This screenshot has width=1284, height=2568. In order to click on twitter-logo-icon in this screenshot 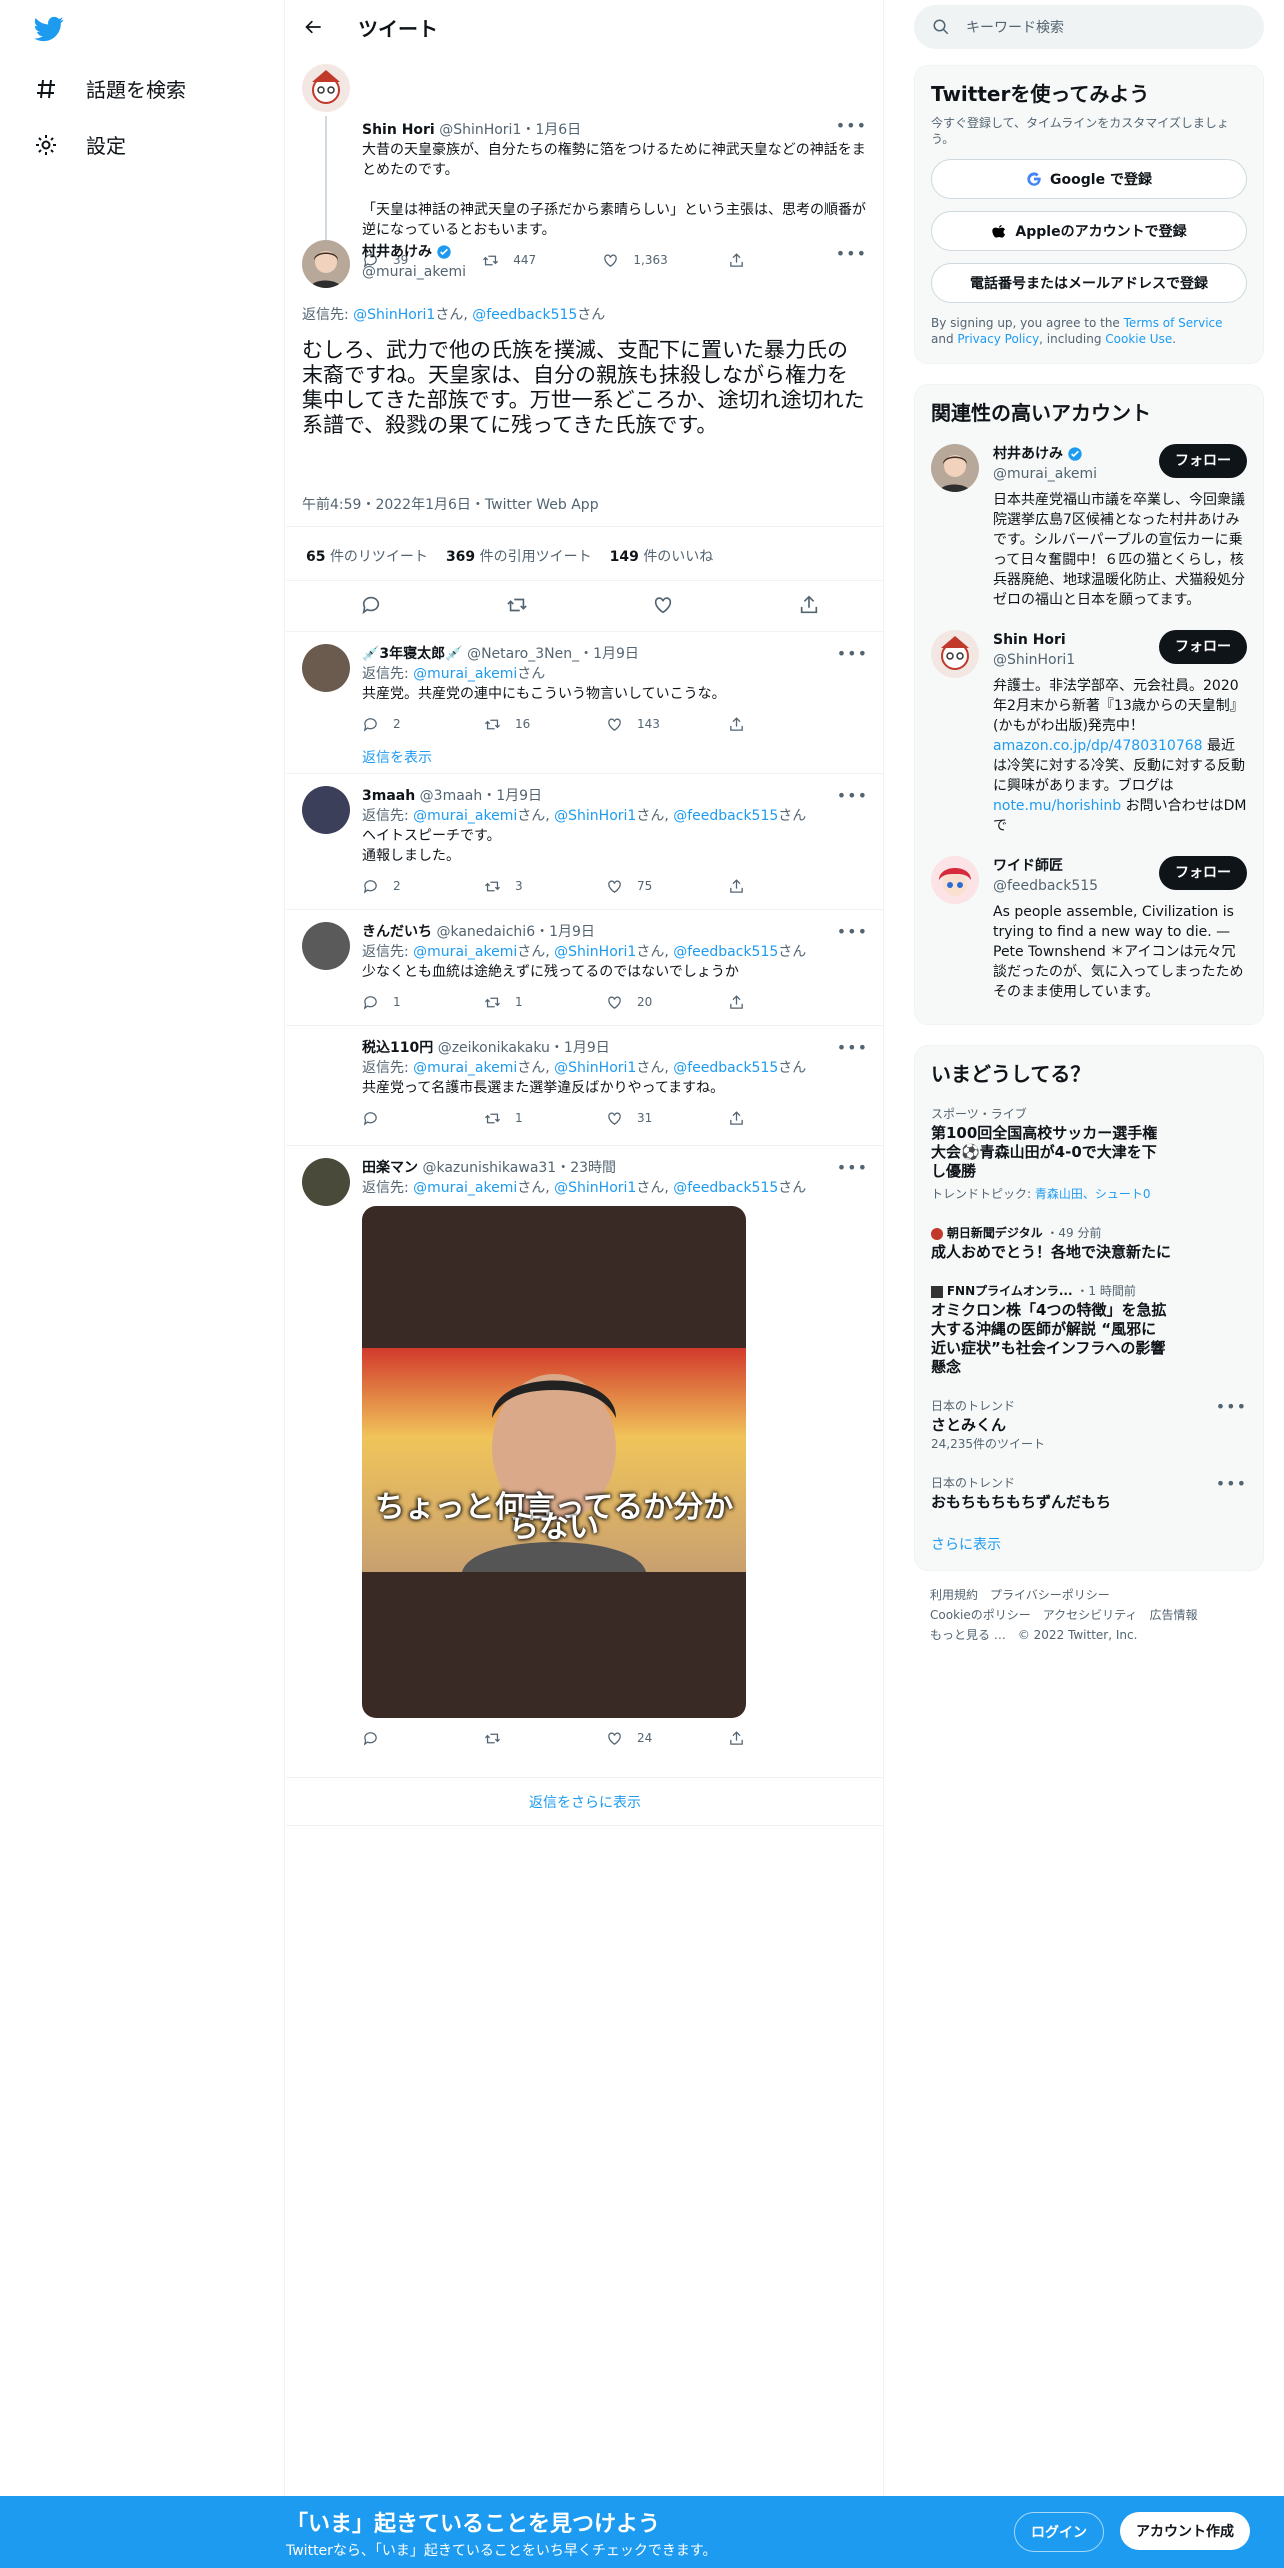, I will do `click(49, 29)`.